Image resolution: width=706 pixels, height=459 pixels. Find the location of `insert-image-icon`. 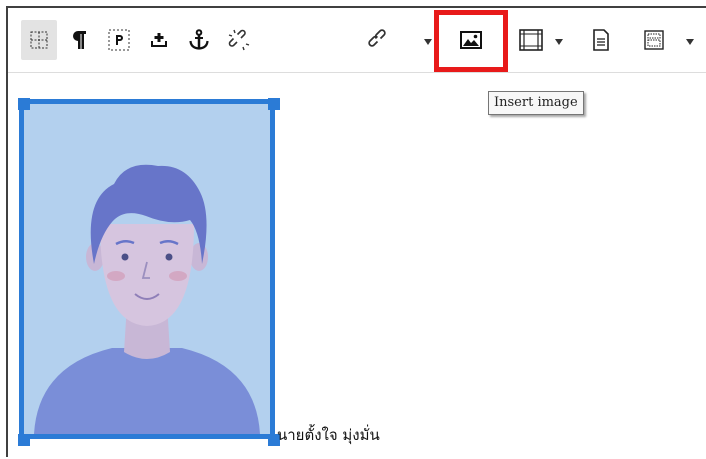

insert-image-icon is located at coordinates (471, 40).